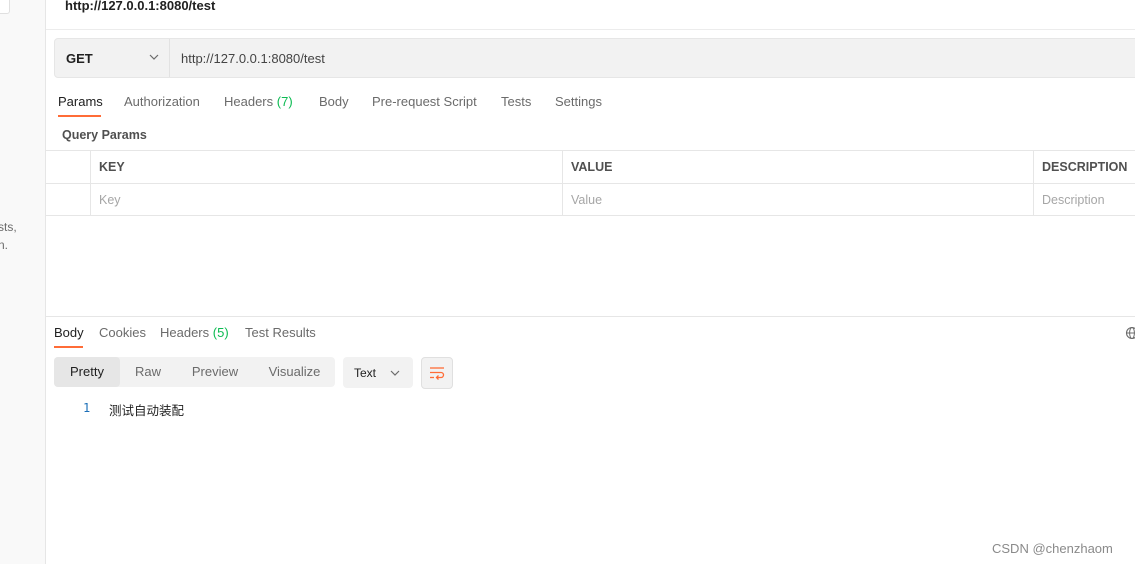  I want to click on tab-label: Test Results, so click(280, 332).